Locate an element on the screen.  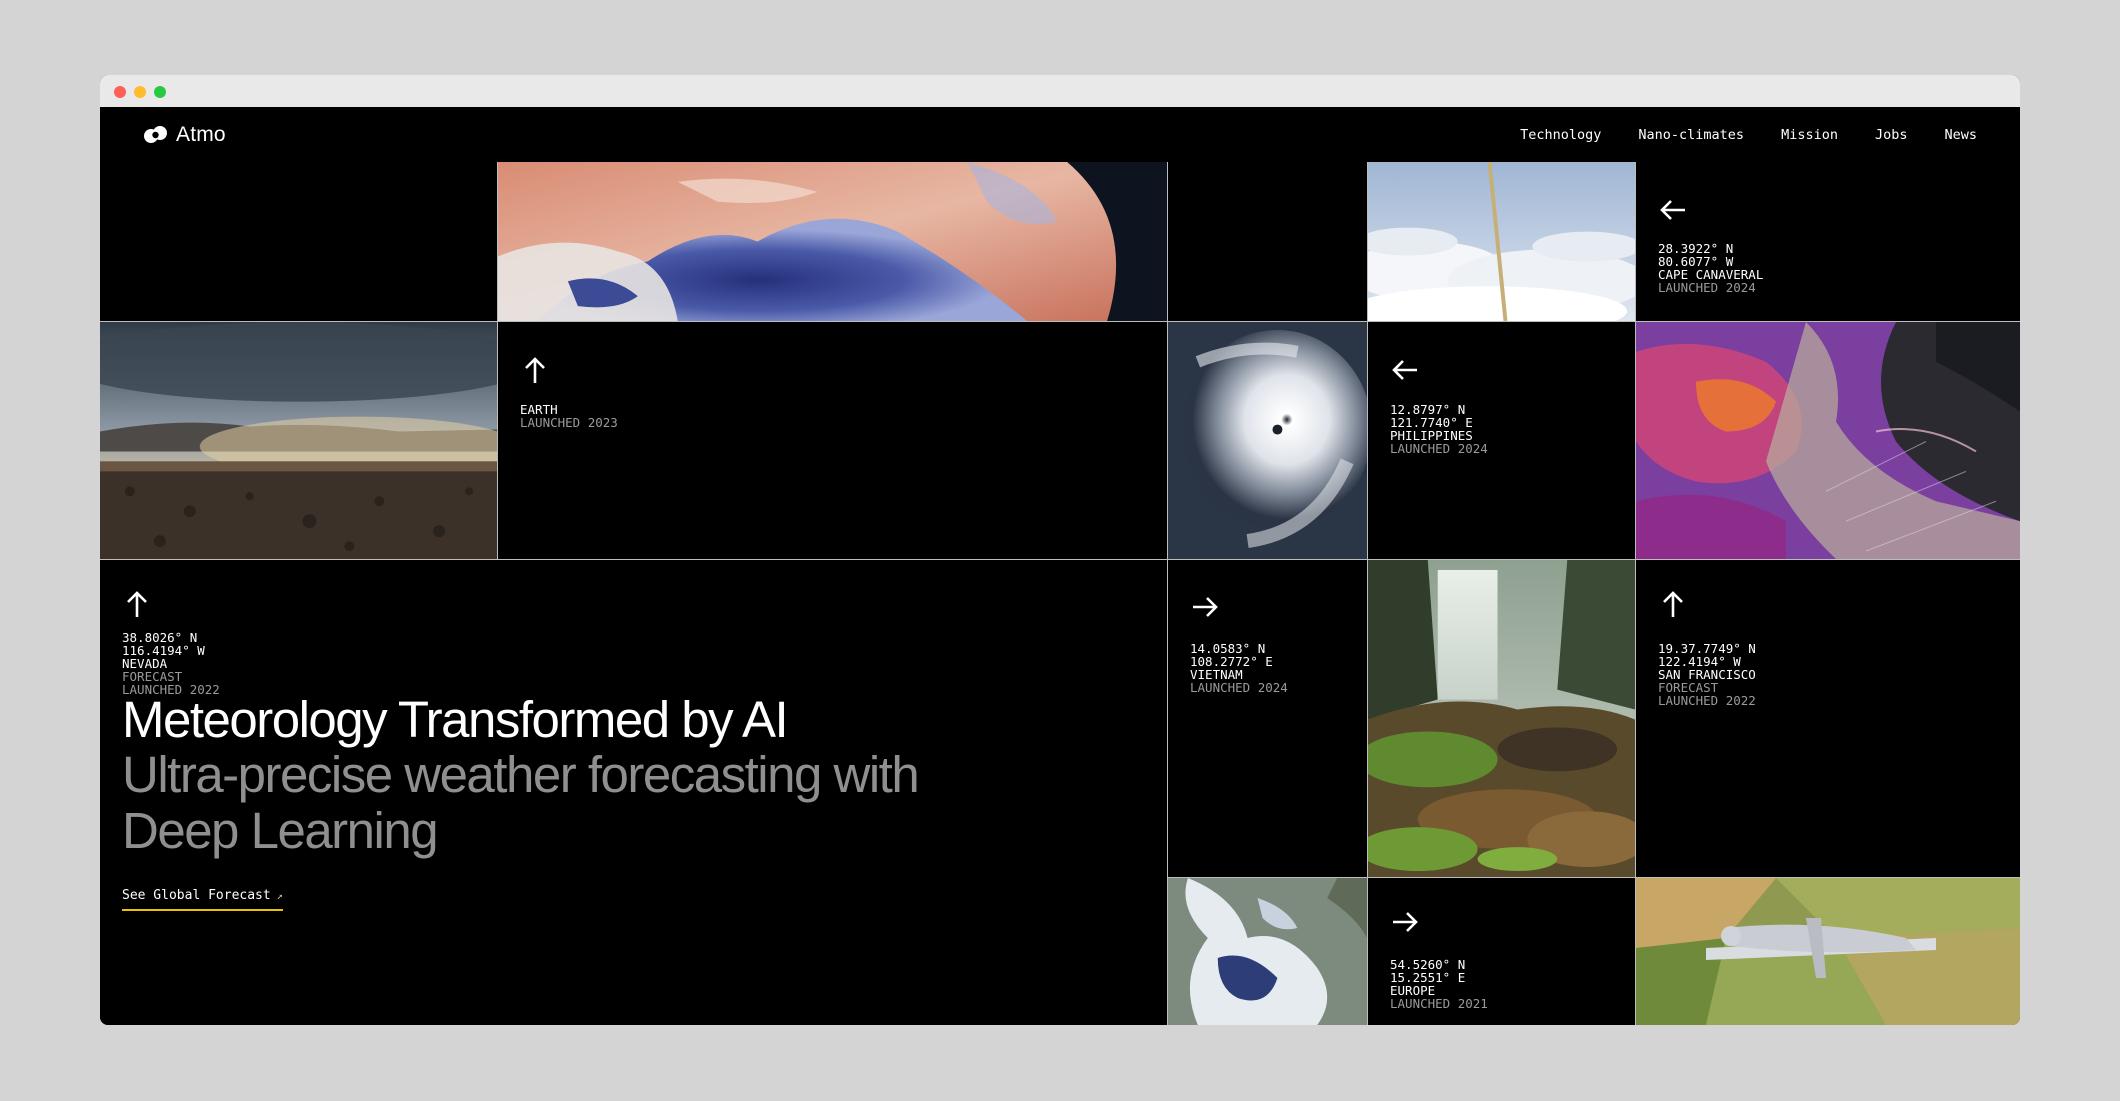
nav-item-jobs: Jobs is located at coordinates (1891, 135).